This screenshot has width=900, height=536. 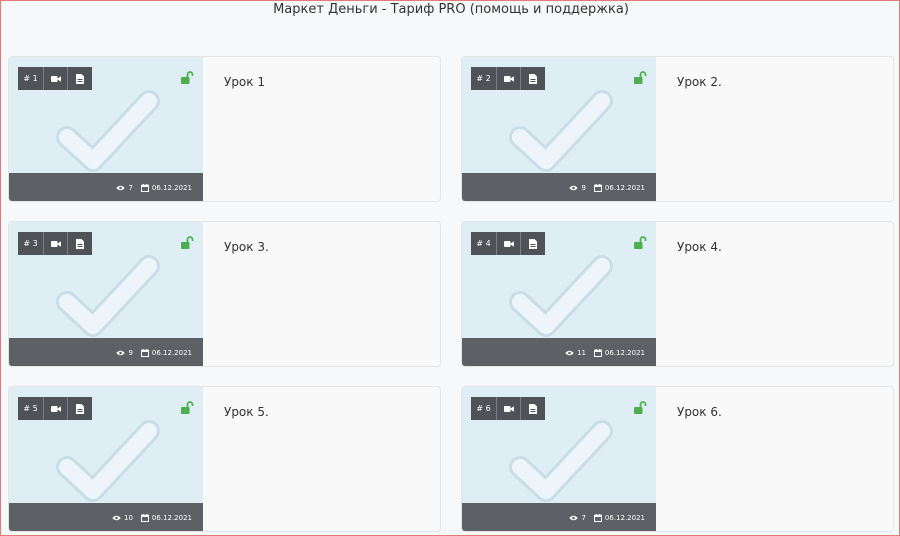 What do you see at coordinates (677, 129) in the screenshot?
I see `lesson-card: # 2 9 06.12.2021 Урок 2.` at bounding box center [677, 129].